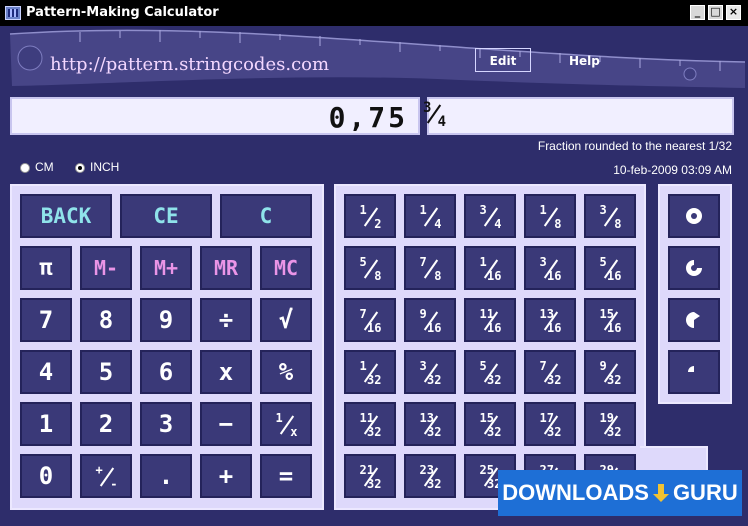 Image resolution: width=748 pixels, height=526 pixels. What do you see at coordinates (286, 476) in the screenshot?
I see `equals-button: =` at bounding box center [286, 476].